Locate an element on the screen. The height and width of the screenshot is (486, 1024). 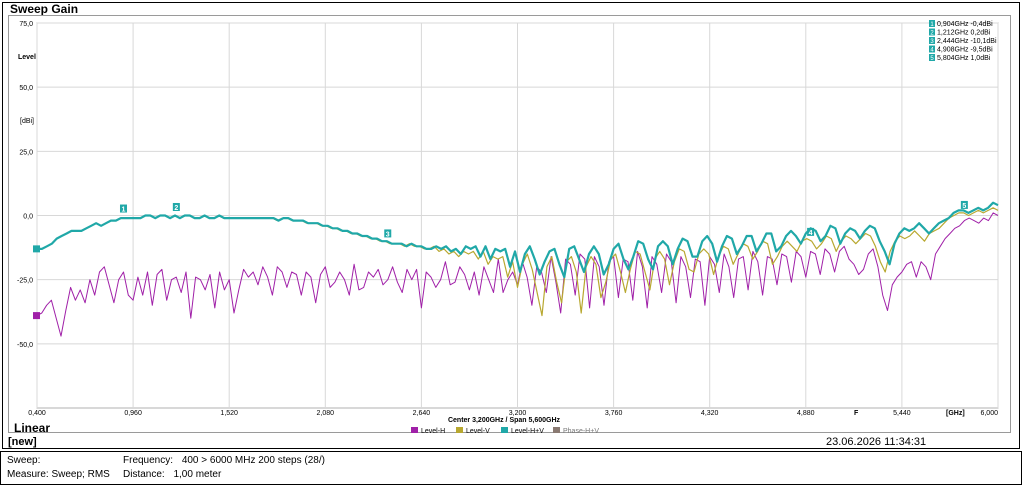
y-tick-label: 50,0 is located at coordinates (26, 88).